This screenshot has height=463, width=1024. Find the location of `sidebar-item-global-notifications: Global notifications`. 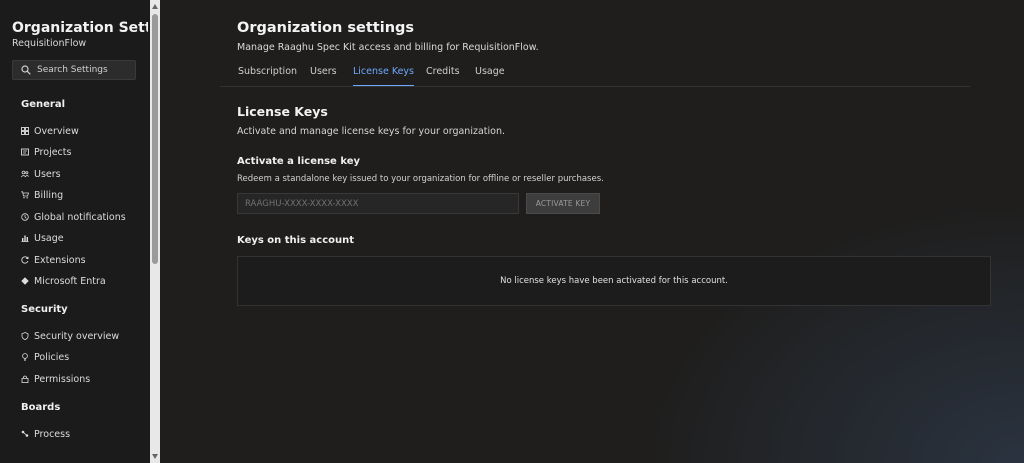

sidebar-item-global-notifications: Global notifications is located at coordinates (73, 217).